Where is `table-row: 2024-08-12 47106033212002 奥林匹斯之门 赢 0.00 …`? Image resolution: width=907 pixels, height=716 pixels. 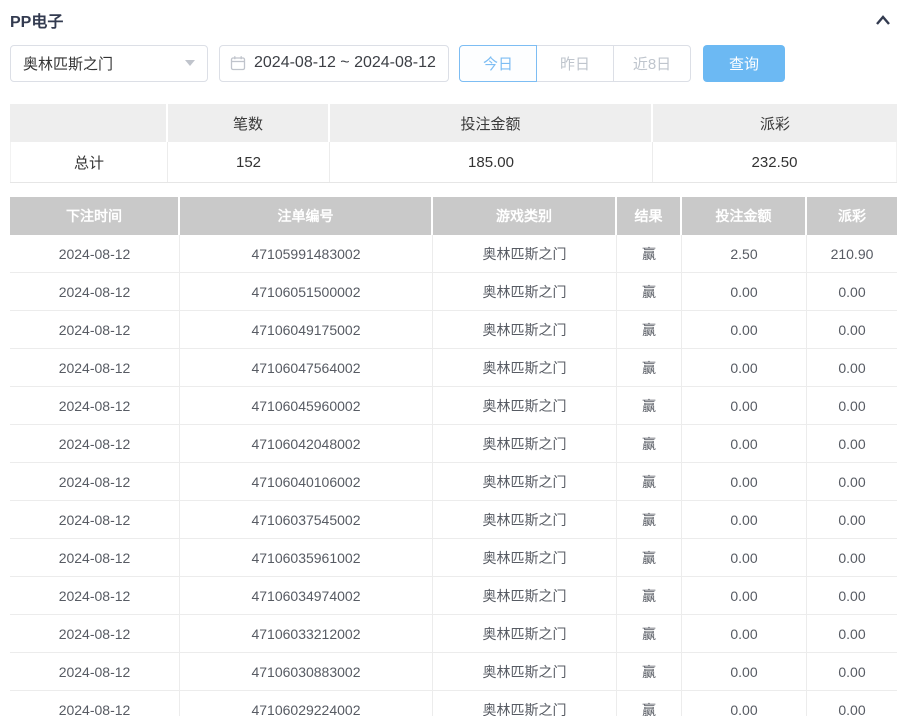 table-row: 2024-08-12 47106033212002 奥林匹斯之门 赢 0.00 … is located at coordinates (453, 634).